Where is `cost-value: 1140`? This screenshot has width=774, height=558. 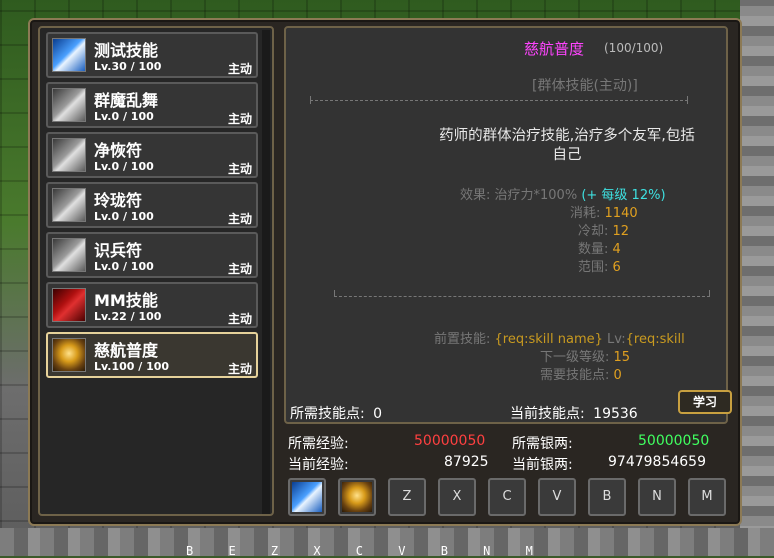 cost-value: 1140 is located at coordinates (621, 213).